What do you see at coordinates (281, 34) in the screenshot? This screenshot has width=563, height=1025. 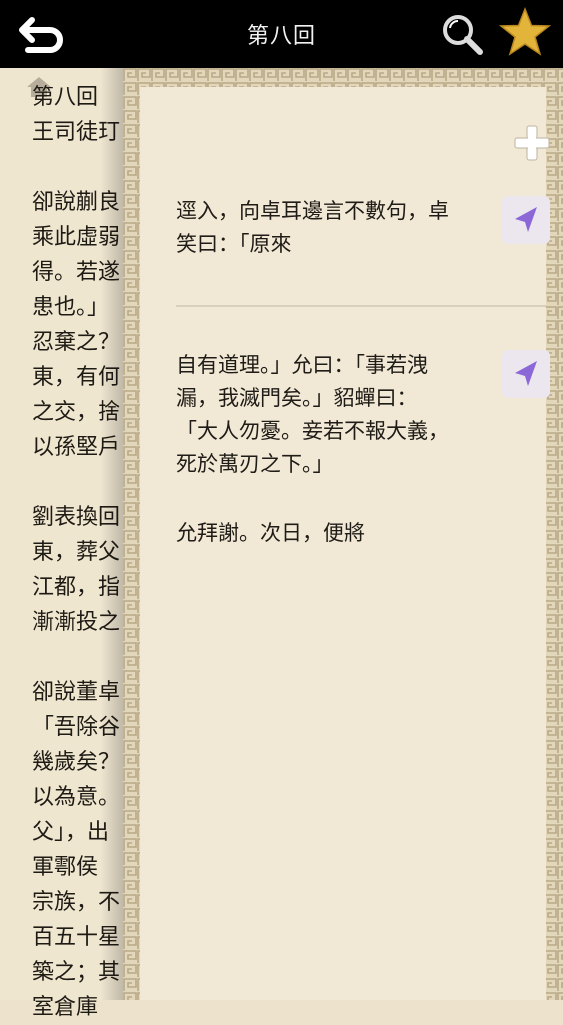 I see `top-bar: 第八回` at bounding box center [281, 34].